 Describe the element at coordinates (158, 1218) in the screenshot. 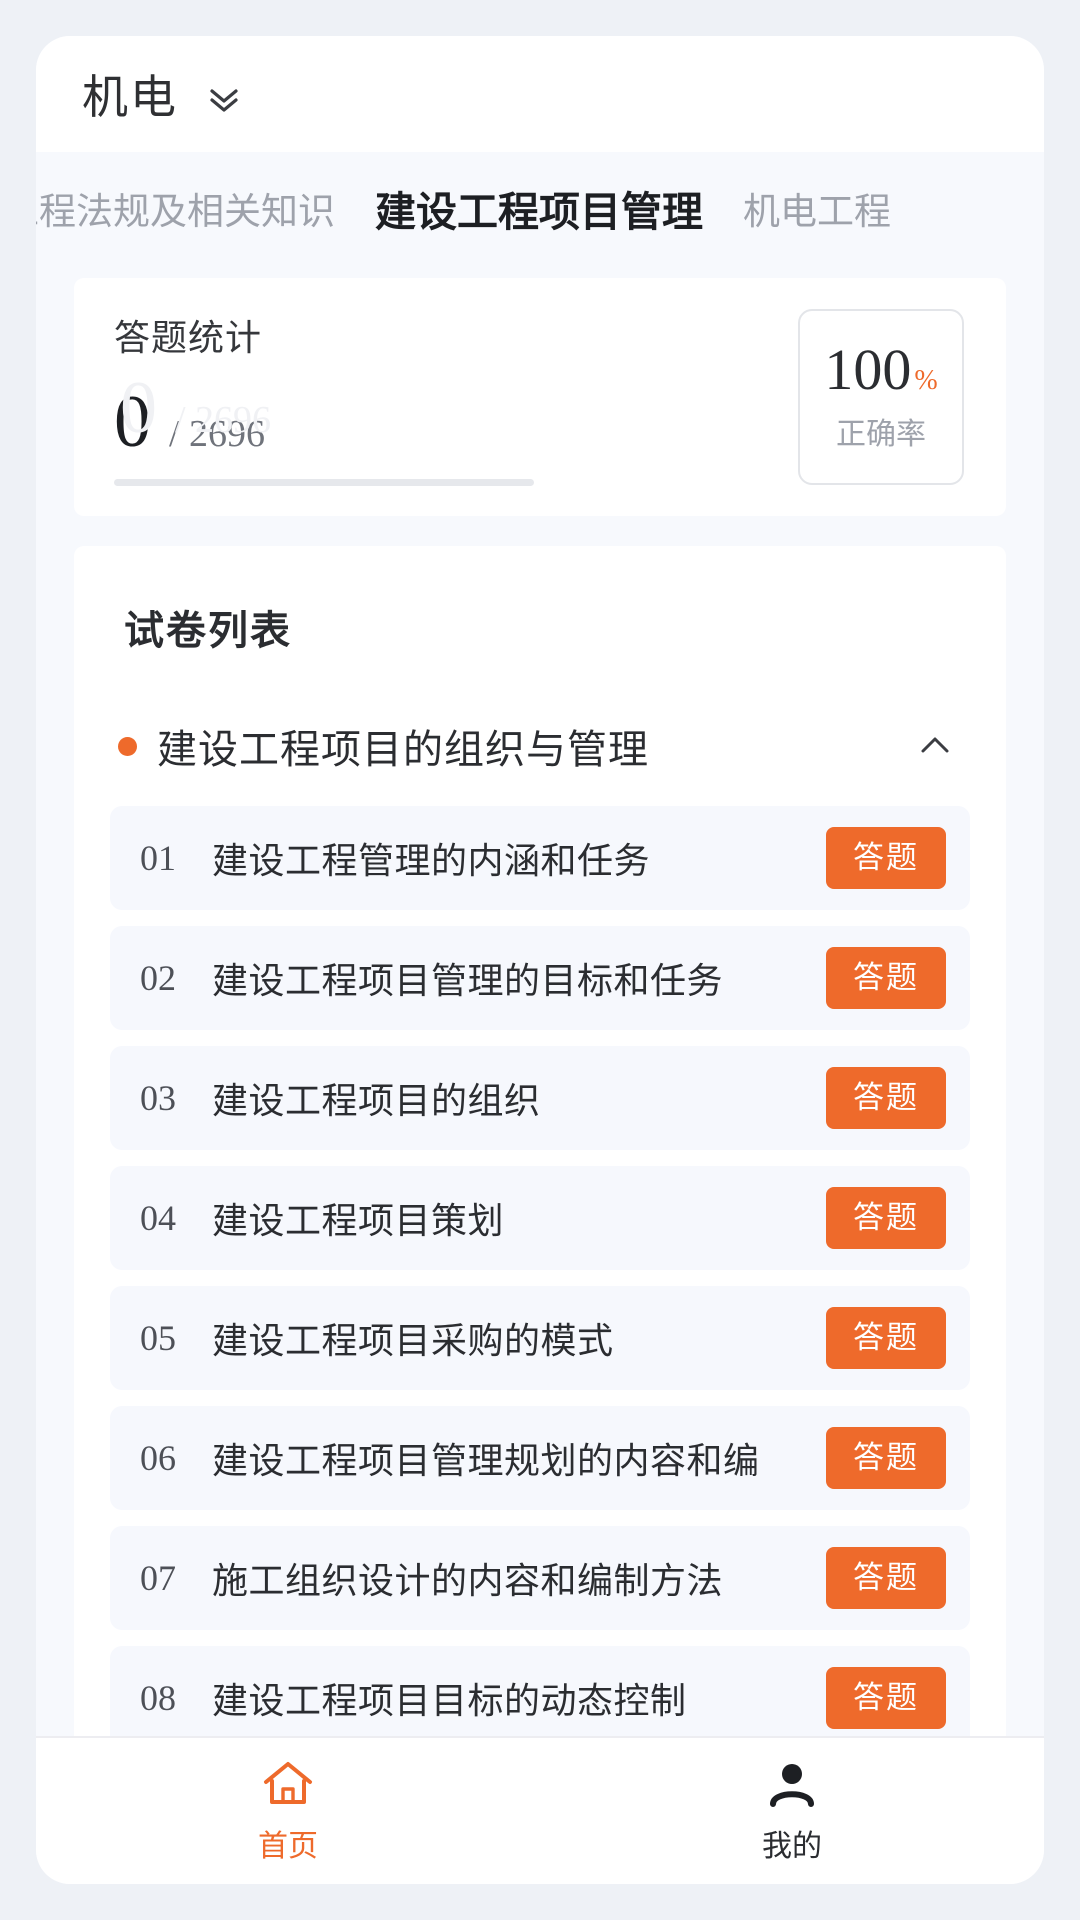

I see `paper-index: 04` at that location.